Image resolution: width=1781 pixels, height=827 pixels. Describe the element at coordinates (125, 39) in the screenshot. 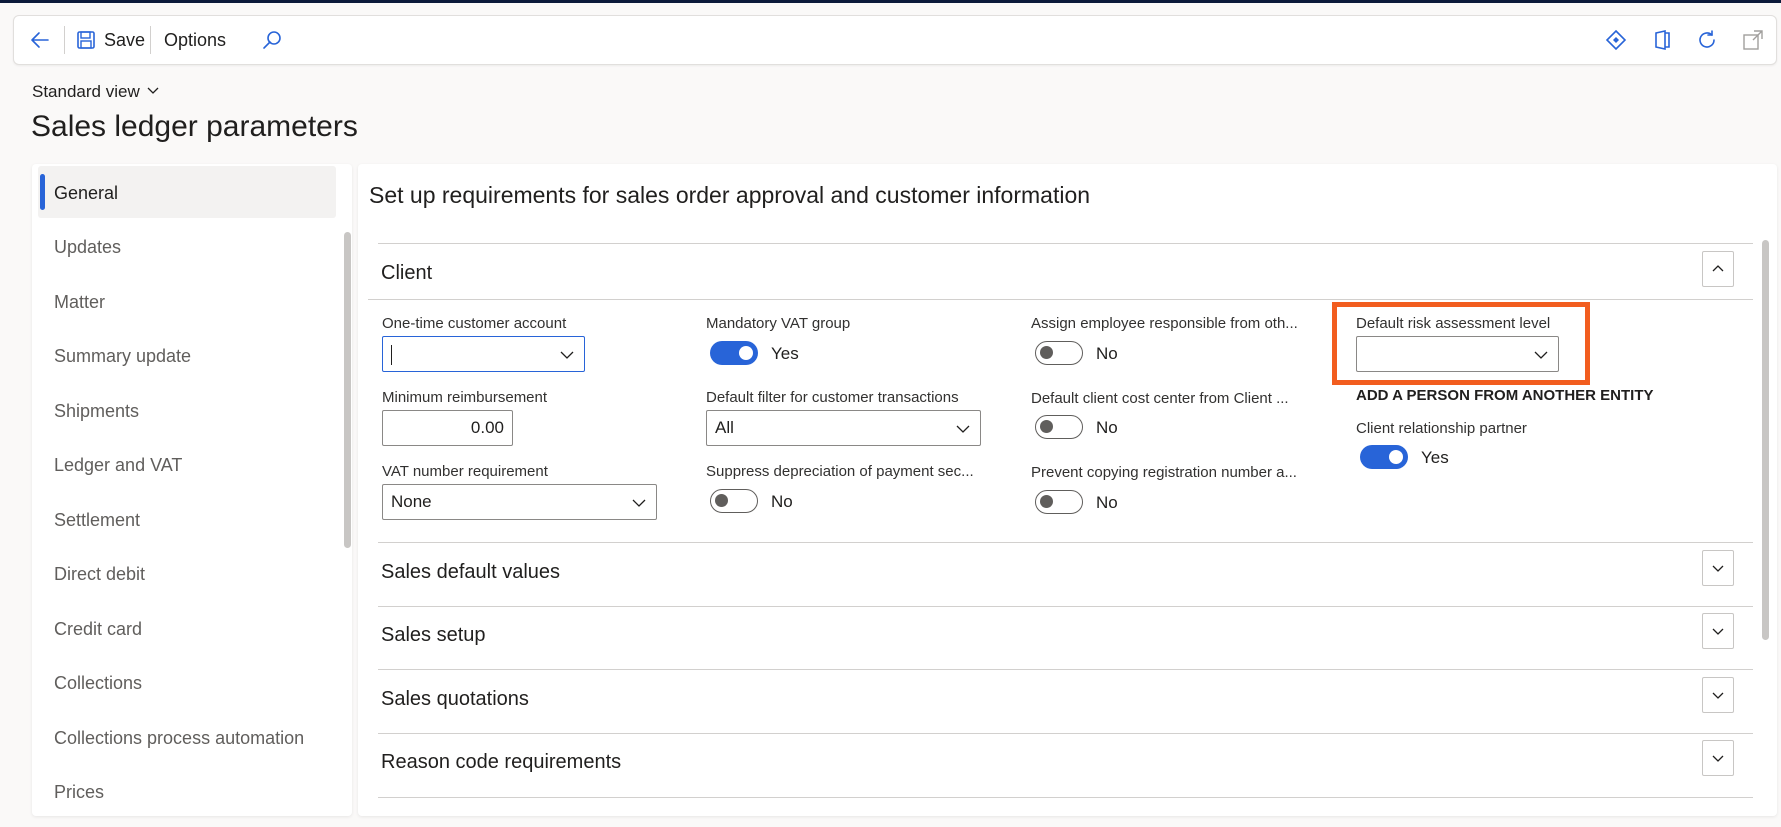

I see `save-label: Save` at that location.